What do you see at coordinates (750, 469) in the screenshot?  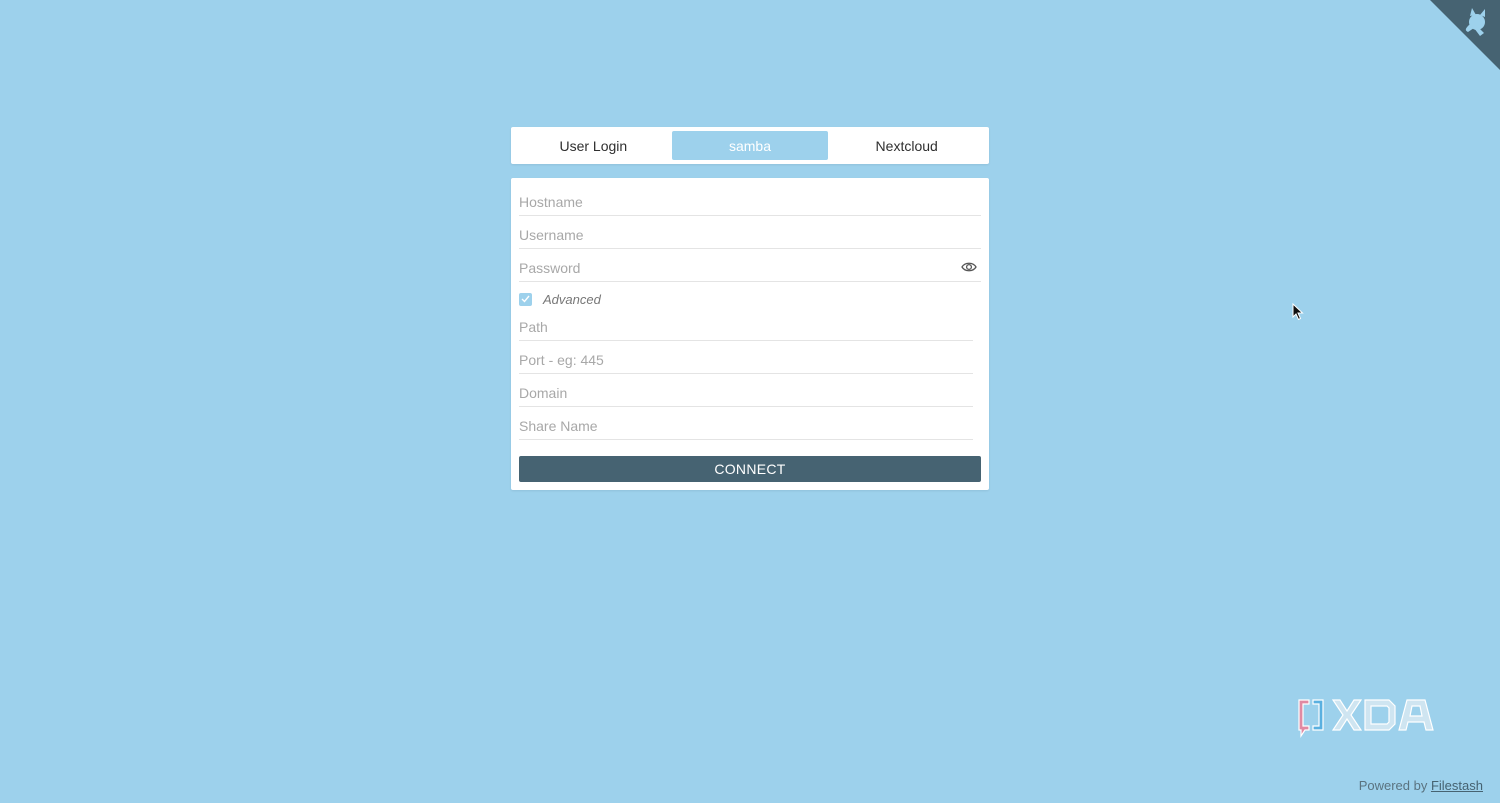 I see `connect-button: CONNECT` at bounding box center [750, 469].